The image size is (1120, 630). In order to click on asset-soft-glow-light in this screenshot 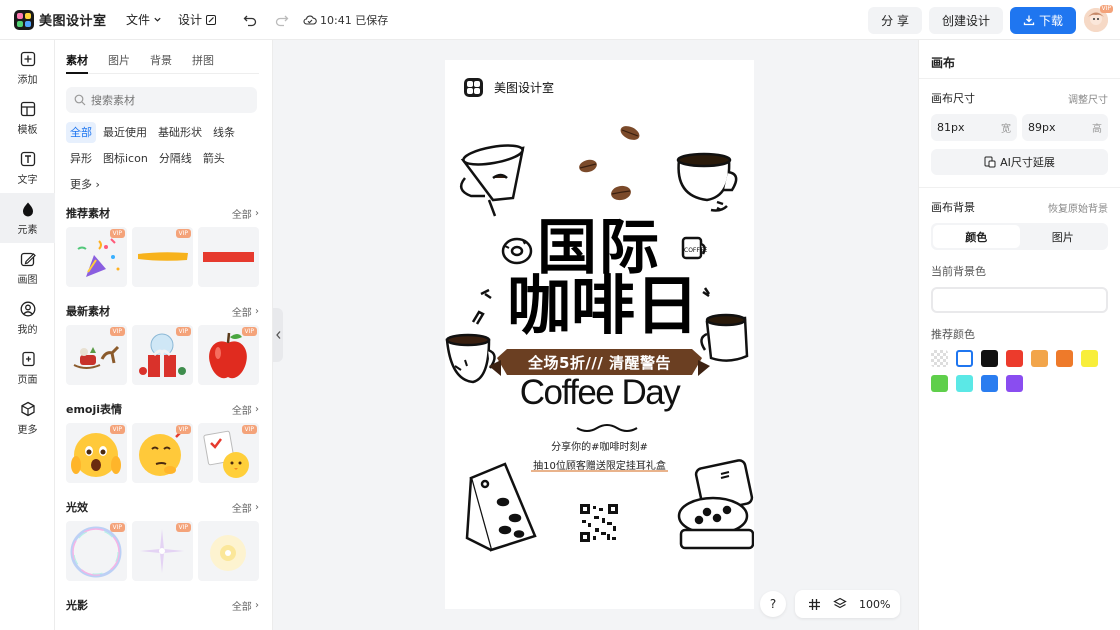, I will do `click(228, 551)`.